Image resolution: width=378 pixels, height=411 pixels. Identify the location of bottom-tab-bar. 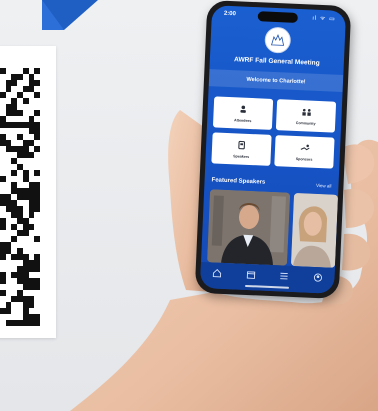
(267, 277).